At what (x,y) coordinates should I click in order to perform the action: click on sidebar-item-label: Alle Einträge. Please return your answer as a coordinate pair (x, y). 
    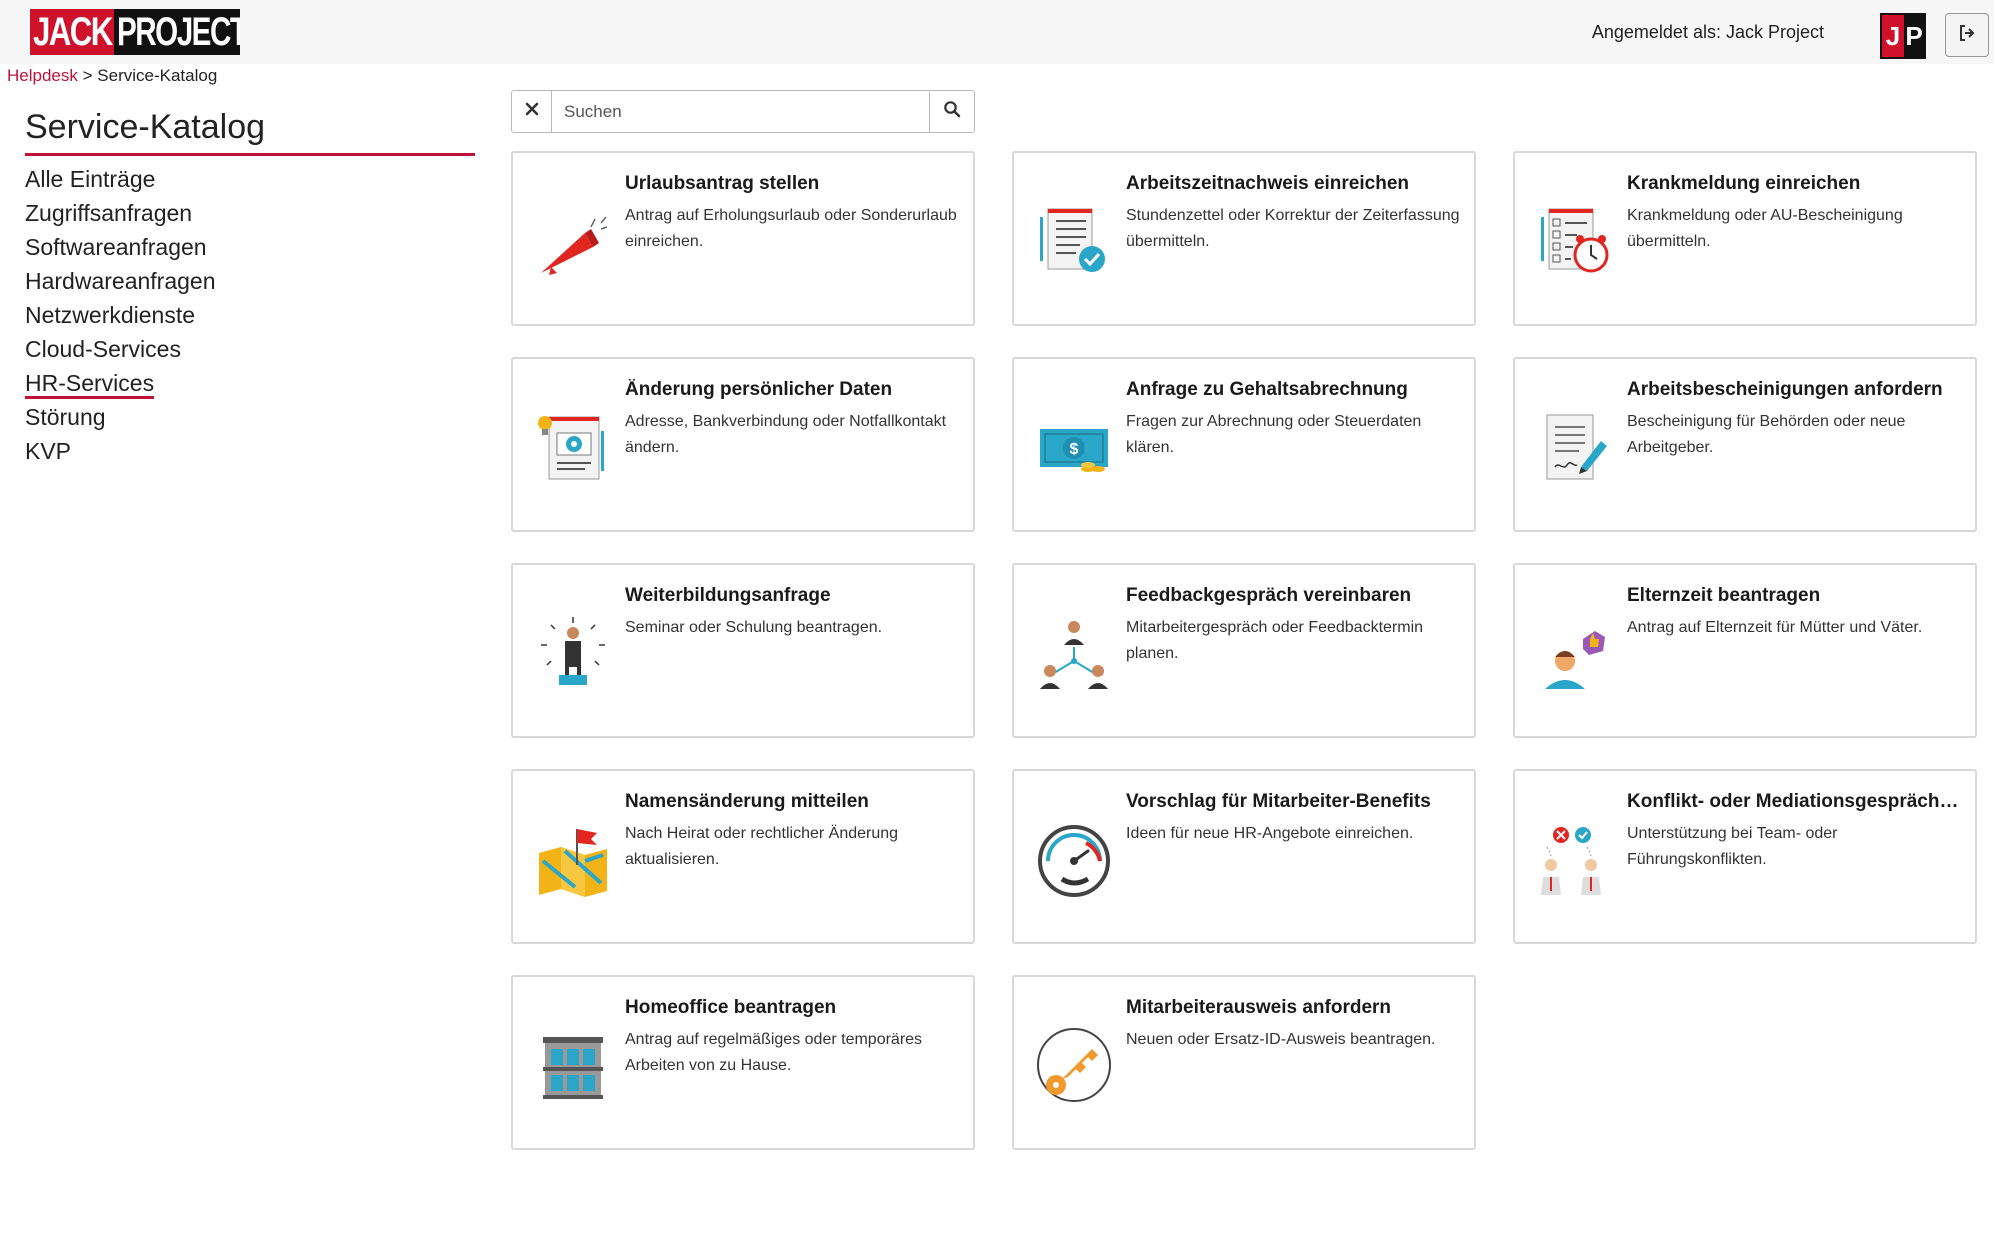
    Looking at the image, I should click on (90, 179).